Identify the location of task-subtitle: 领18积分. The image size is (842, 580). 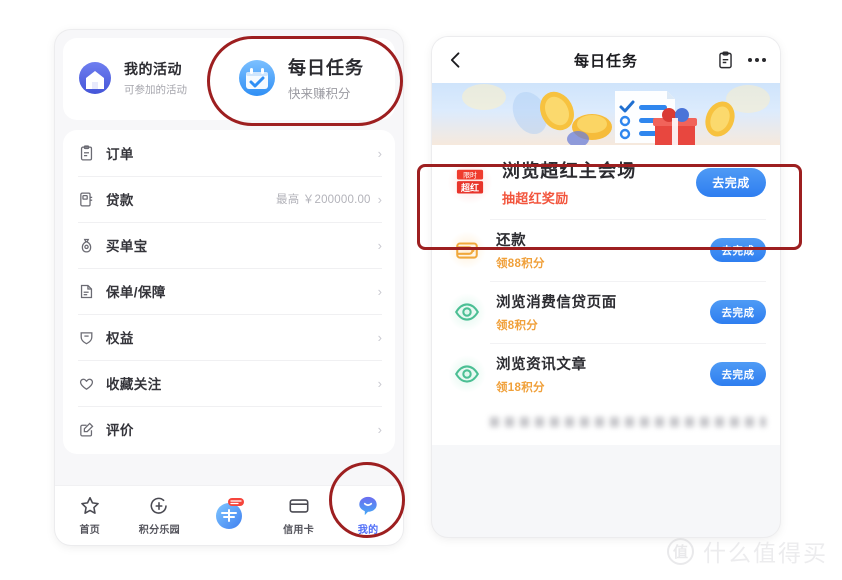
(520, 388).